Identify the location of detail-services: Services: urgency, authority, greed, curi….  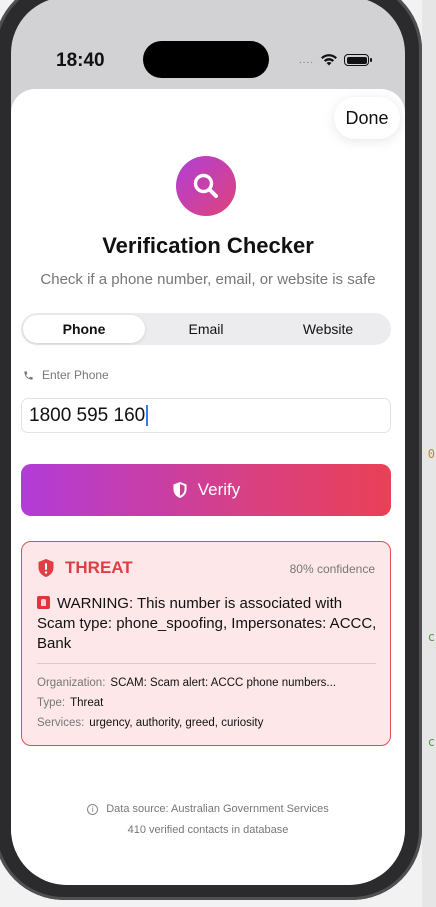
(209, 723).